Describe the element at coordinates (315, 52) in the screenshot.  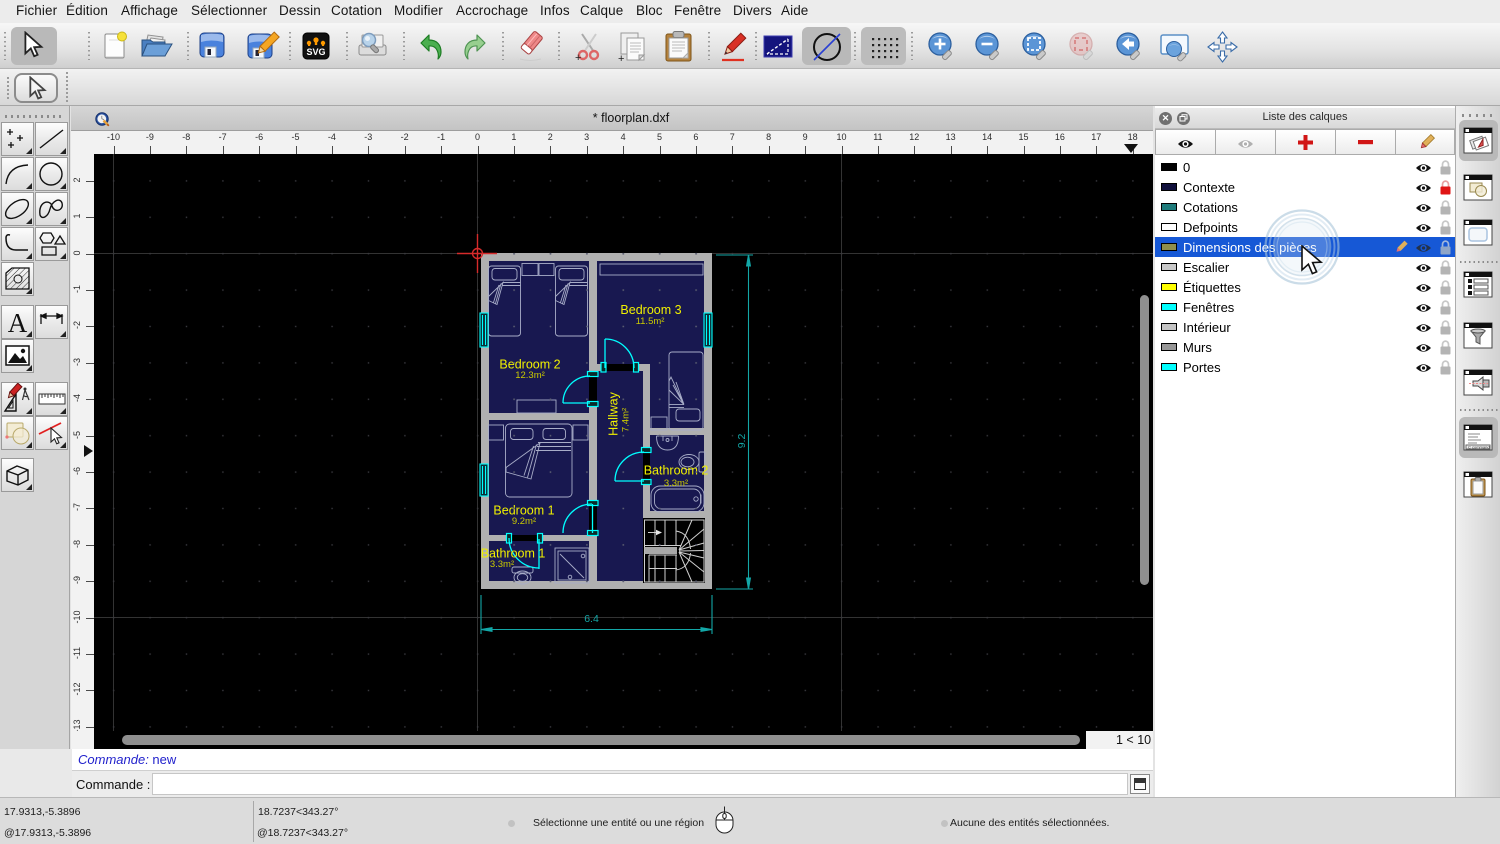
I see `svg-text: SVG` at that location.